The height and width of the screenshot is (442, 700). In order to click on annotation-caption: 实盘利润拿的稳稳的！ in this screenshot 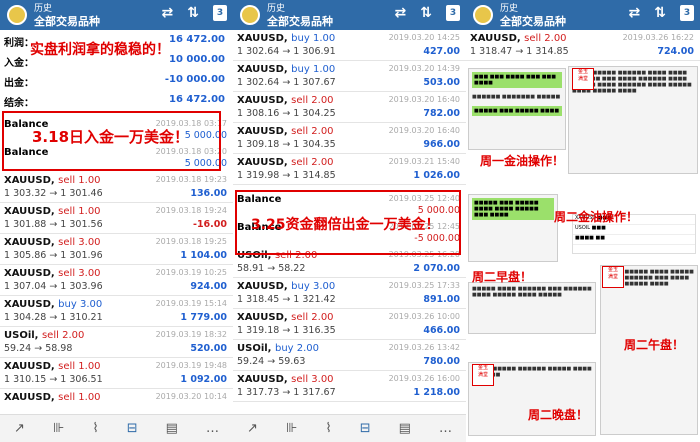, I will do `click(100, 50)`.